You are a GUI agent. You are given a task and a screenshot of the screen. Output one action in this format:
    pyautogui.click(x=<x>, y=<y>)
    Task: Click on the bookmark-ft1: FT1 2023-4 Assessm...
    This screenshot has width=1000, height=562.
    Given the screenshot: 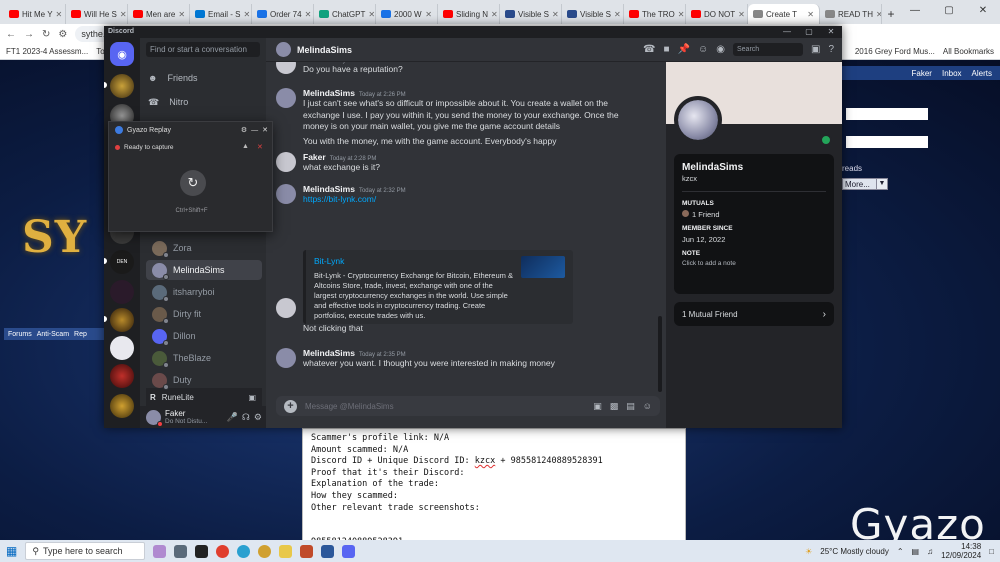 What is the action you would take?
    pyautogui.click(x=47, y=51)
    